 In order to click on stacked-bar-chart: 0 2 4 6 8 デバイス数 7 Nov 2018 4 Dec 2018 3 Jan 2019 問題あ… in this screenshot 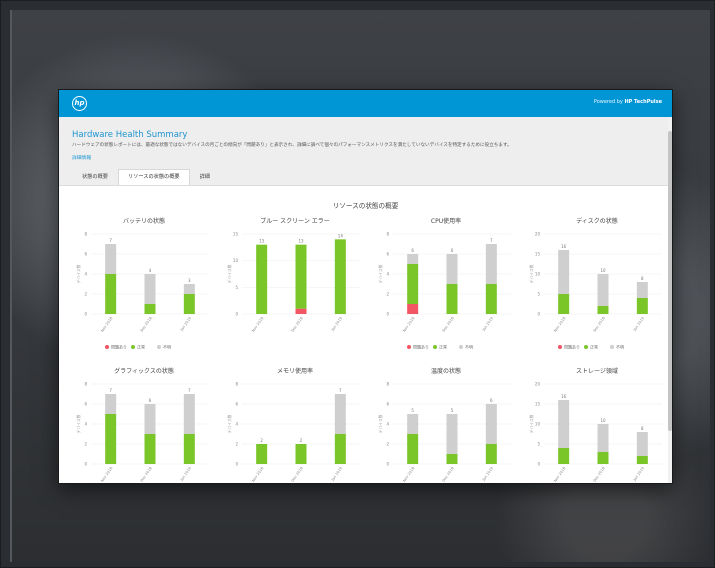, I will do `click(142, 291)`.